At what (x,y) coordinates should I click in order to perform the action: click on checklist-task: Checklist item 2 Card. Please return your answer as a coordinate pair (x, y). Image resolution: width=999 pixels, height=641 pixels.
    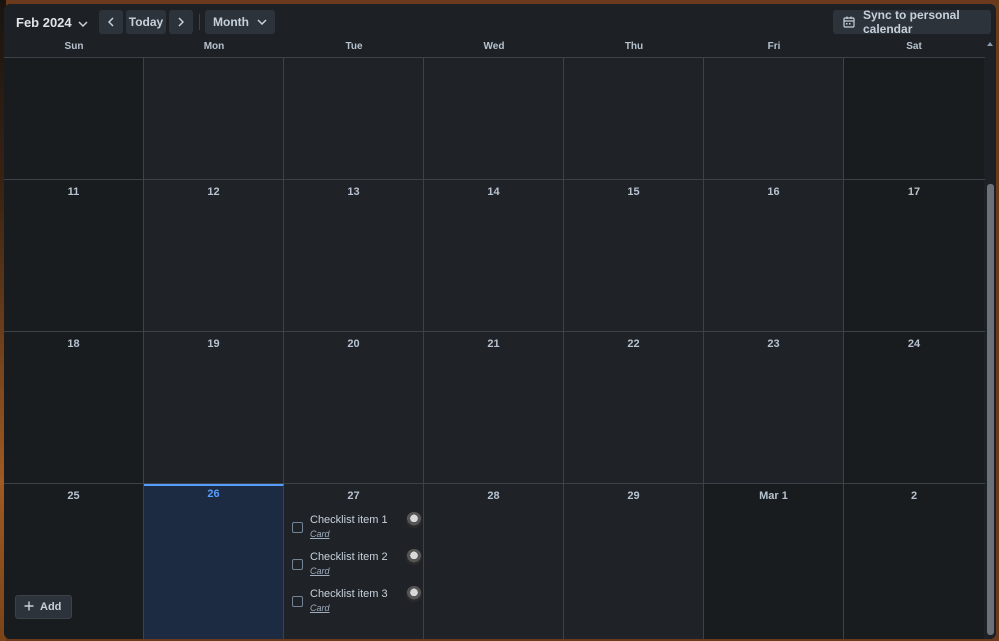
    Looking at the image, I should click on (356, 565).